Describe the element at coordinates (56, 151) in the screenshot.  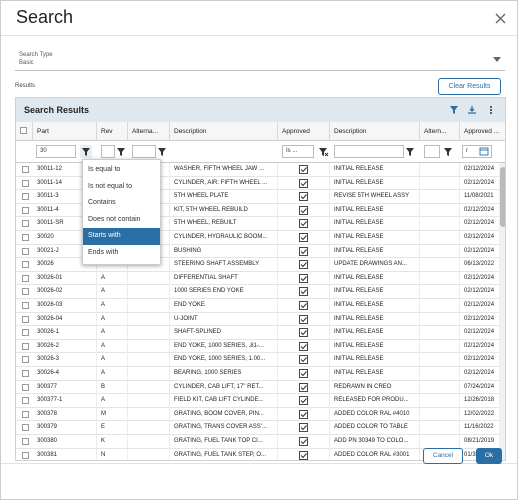
I see `part-filter-input: 30` at that location.